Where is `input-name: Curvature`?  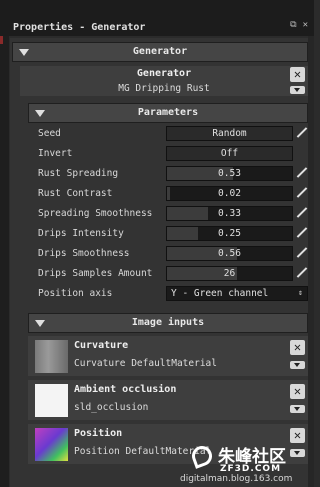 input-name: Curvature is located at coordinates (101, 345).